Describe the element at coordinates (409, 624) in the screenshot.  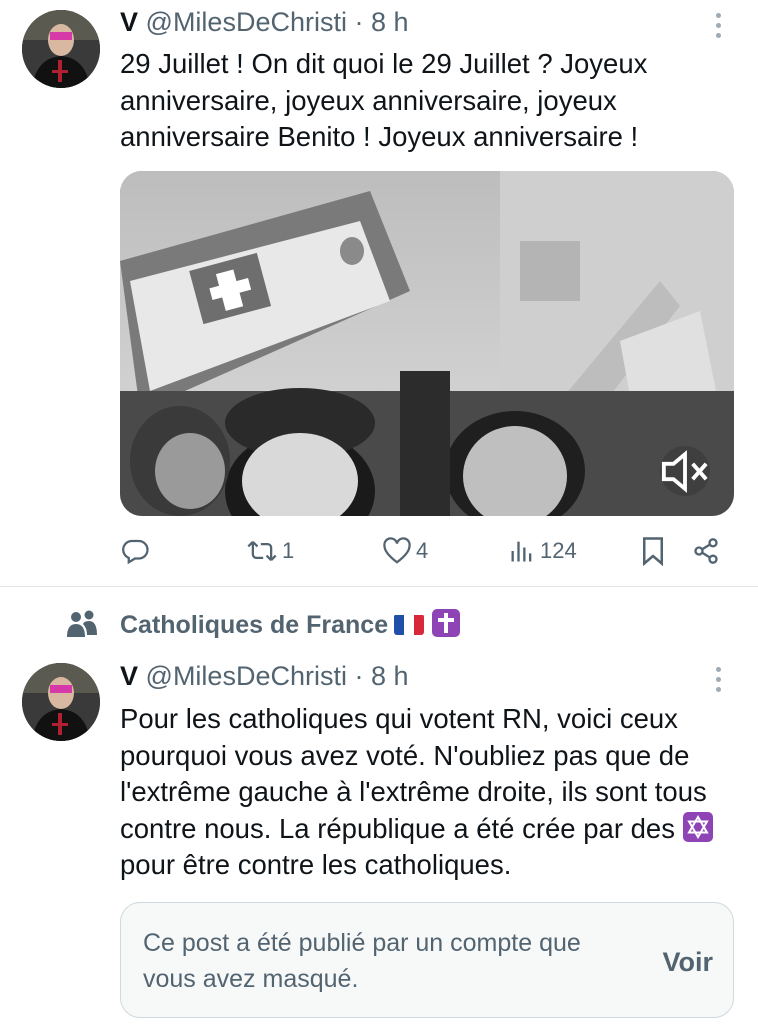
I see `flag-france-icon` at that location.